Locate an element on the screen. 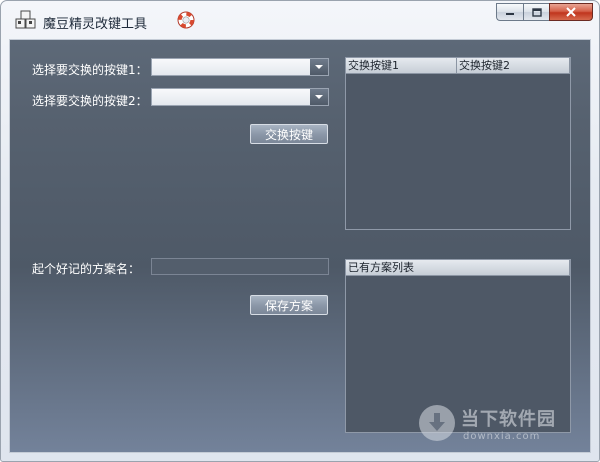  lifebuoy-help-icon is located at coordinates (186, 20).